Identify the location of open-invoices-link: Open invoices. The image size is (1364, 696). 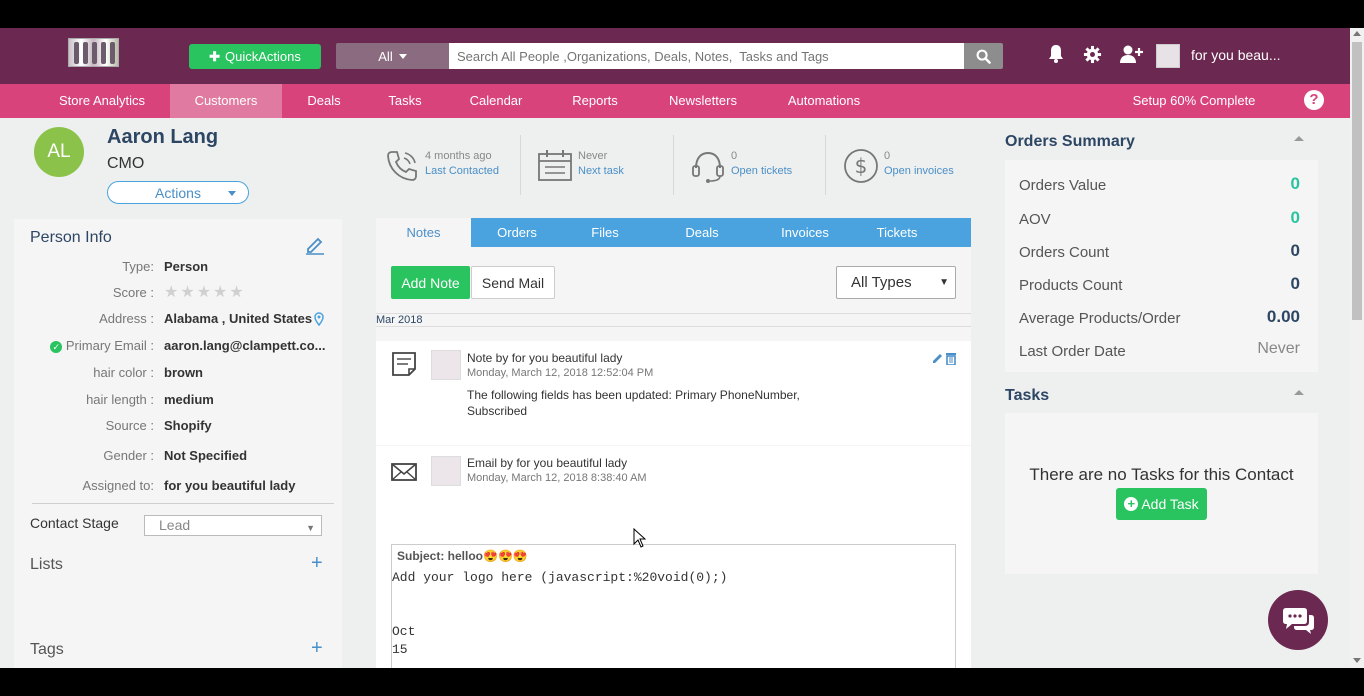
(919, 171).